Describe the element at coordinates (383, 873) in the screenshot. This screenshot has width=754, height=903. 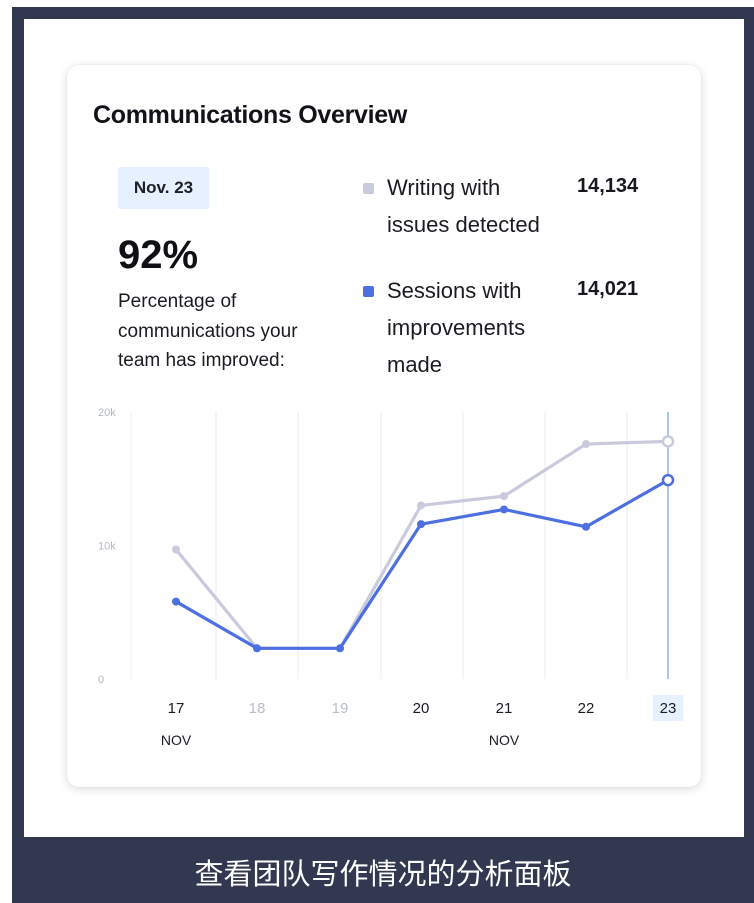
I see `caption-text: 查看团队写作情况的分析面板` at that location.